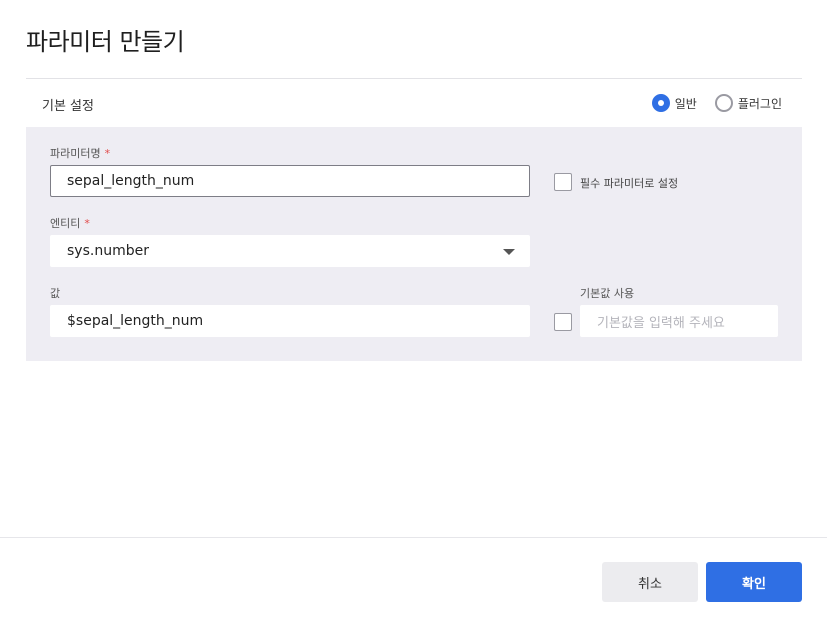 The width and height of the screenshot is (827, 626). Describe the element at coordinates (105, 42) in the screenshot. I see `dialog-title: 파라미터 만들기` at that location.